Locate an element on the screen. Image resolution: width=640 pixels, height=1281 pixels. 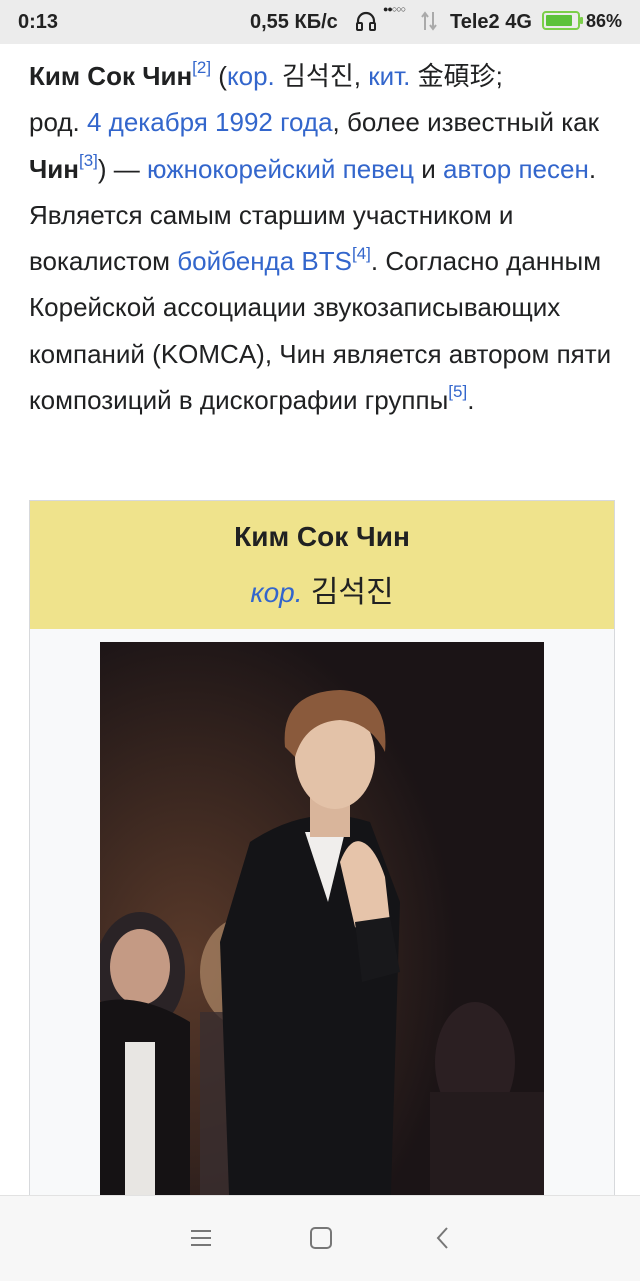
infobox-title: Ким Сок Чин is located at coordinates (322, 536).